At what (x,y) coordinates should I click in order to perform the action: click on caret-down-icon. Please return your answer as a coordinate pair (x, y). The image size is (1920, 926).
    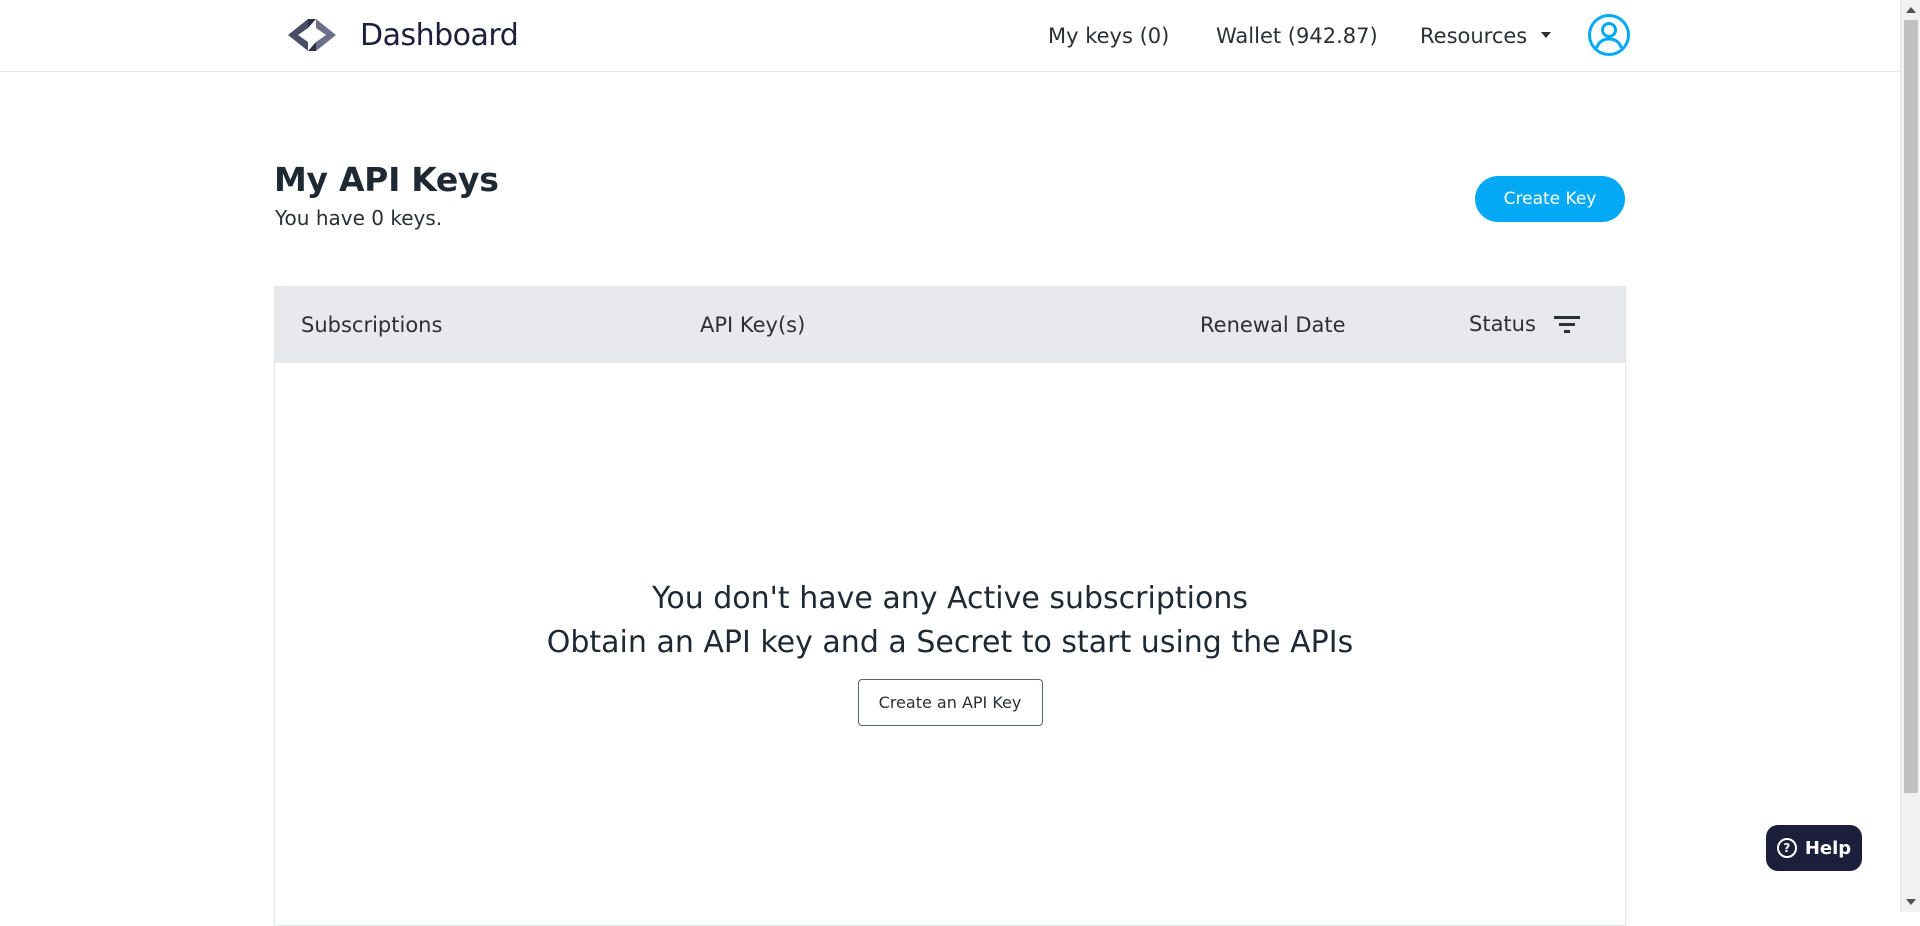
    Looking at the image, I should click on (1546, 35).